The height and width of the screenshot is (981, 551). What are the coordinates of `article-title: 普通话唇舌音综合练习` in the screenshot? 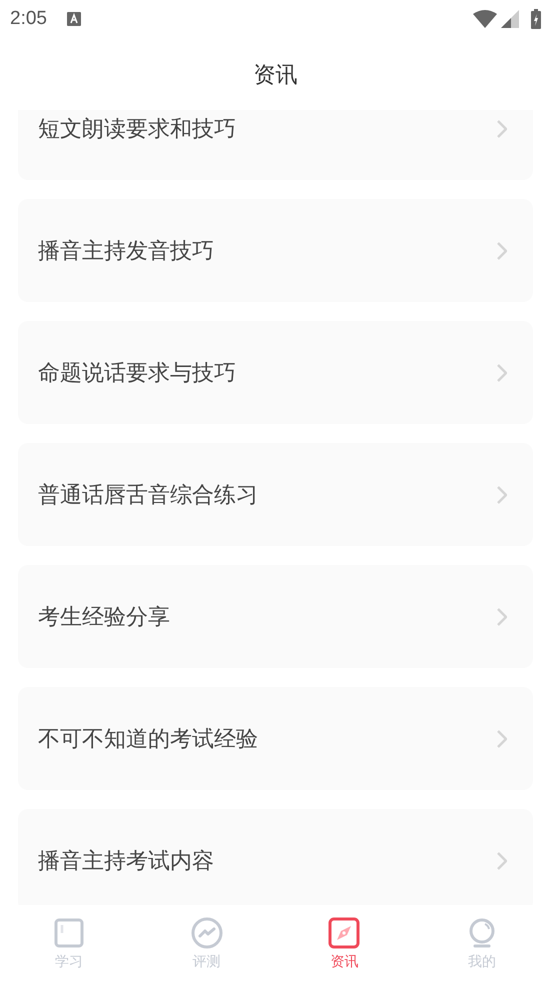 It's located at (148, 495).